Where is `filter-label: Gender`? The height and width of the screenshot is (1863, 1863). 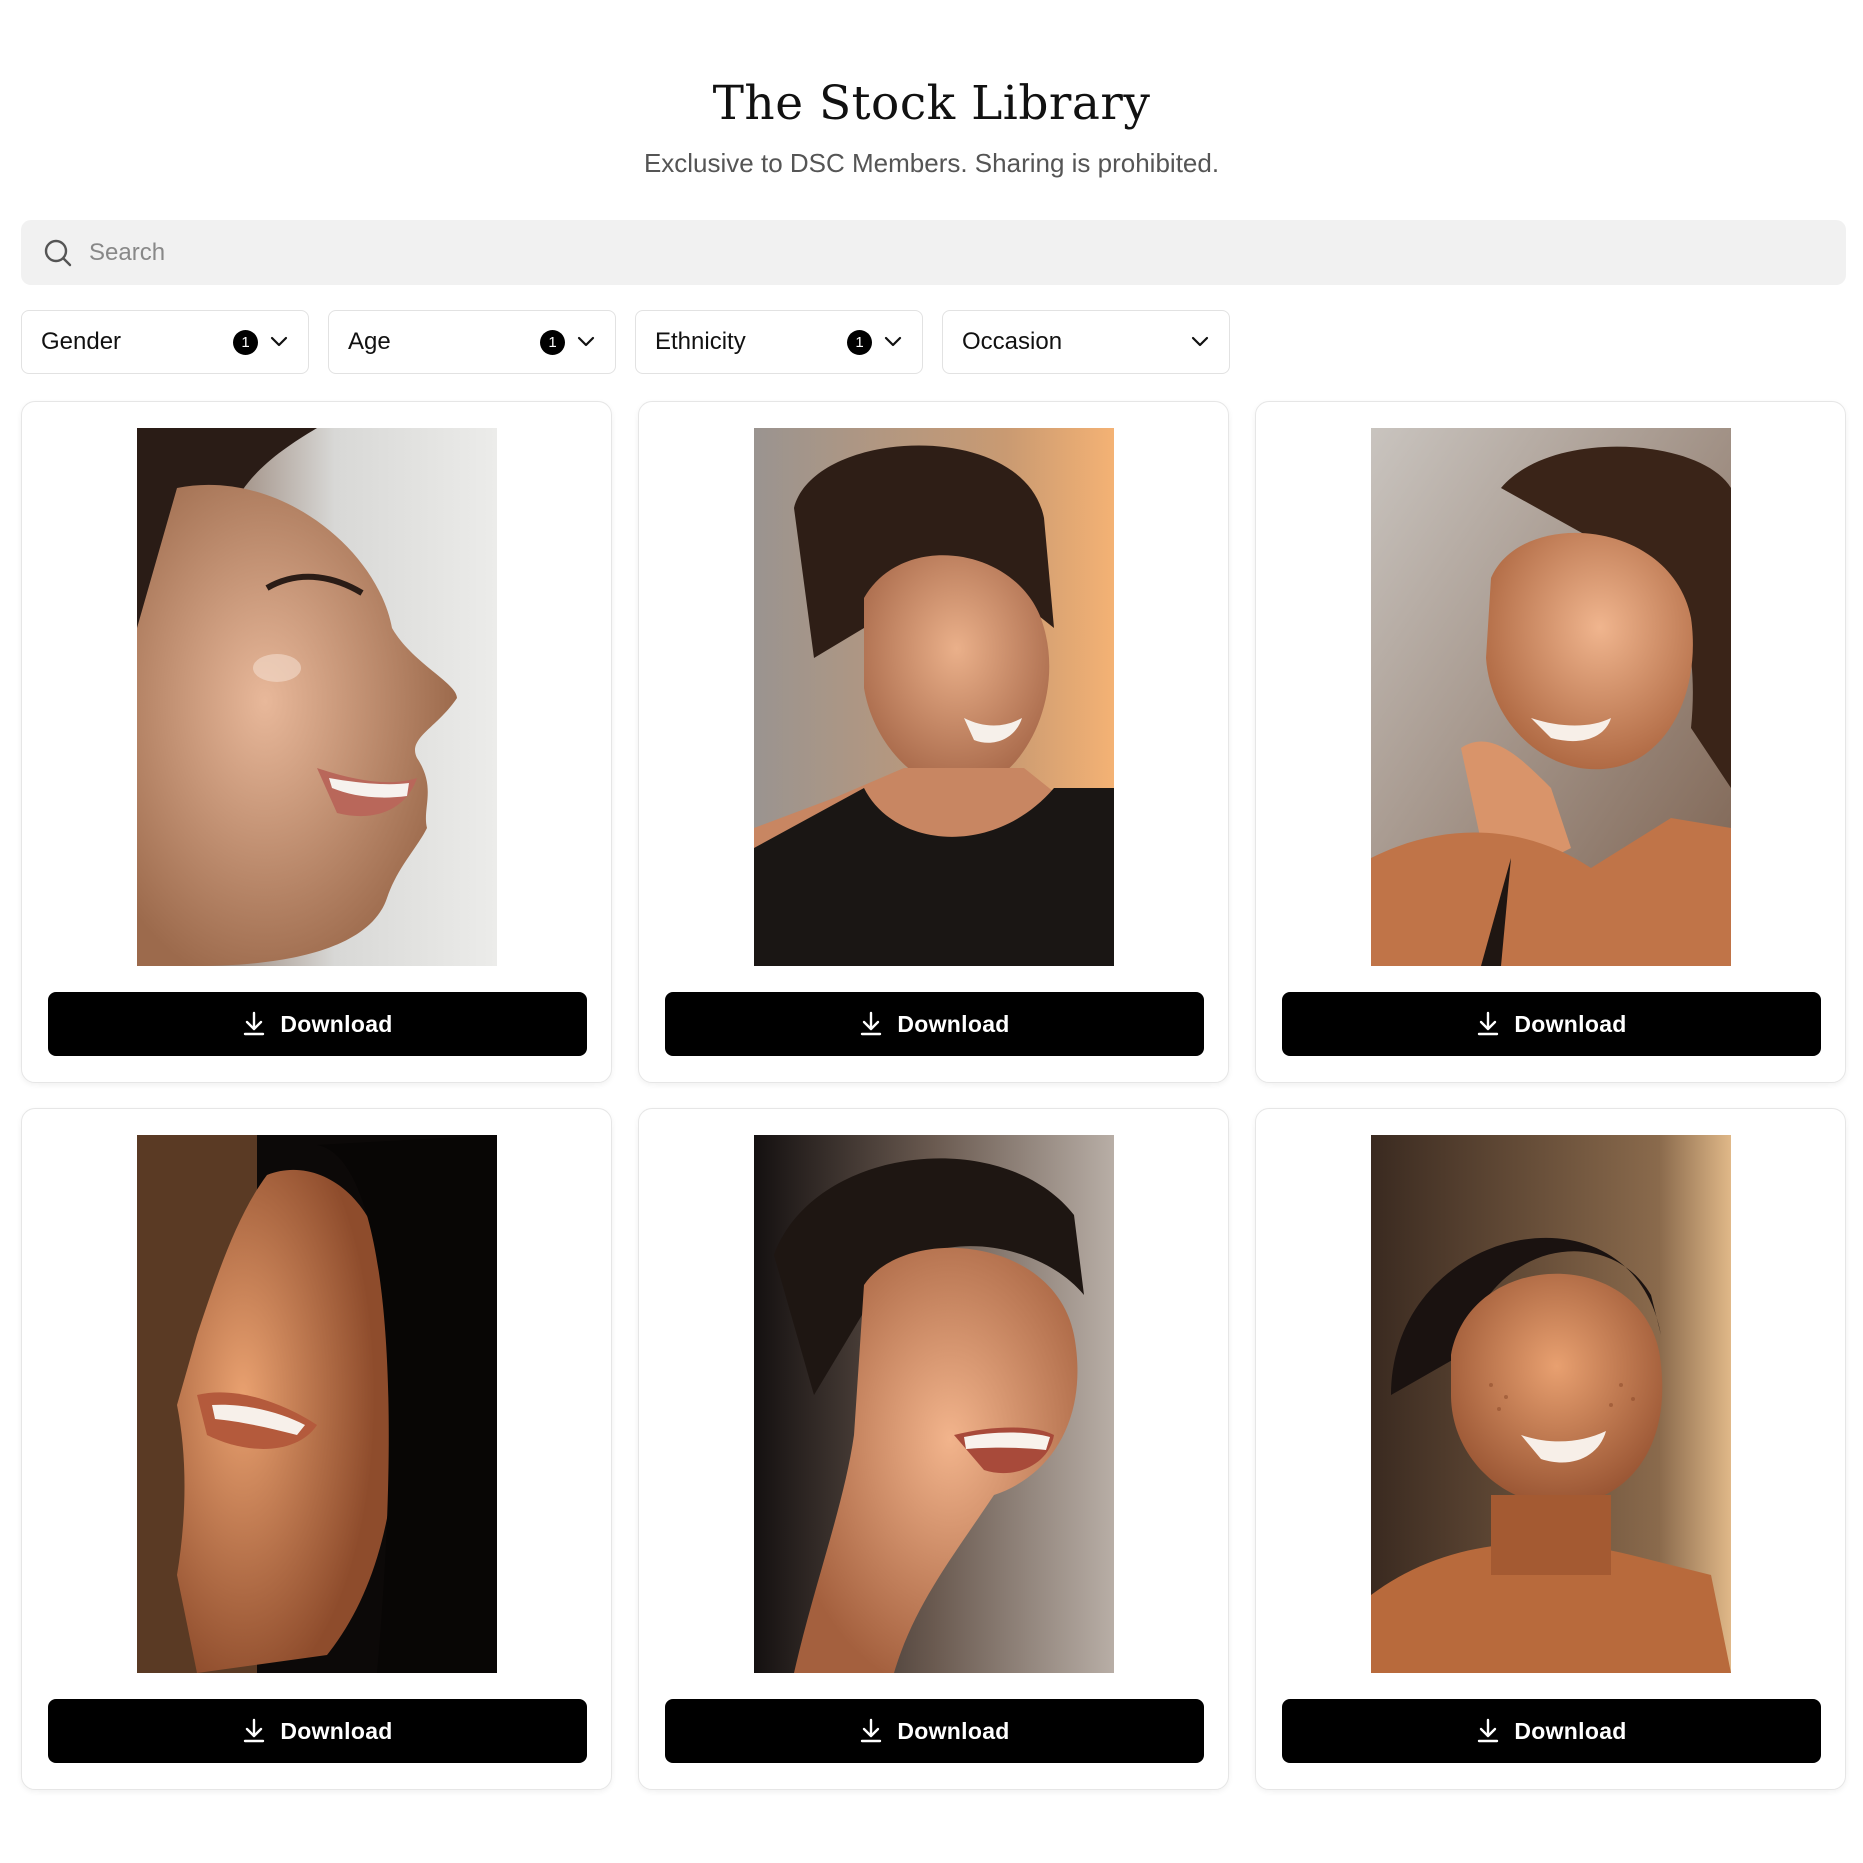
filter-label: Gender is located at coordinates (81, 341).